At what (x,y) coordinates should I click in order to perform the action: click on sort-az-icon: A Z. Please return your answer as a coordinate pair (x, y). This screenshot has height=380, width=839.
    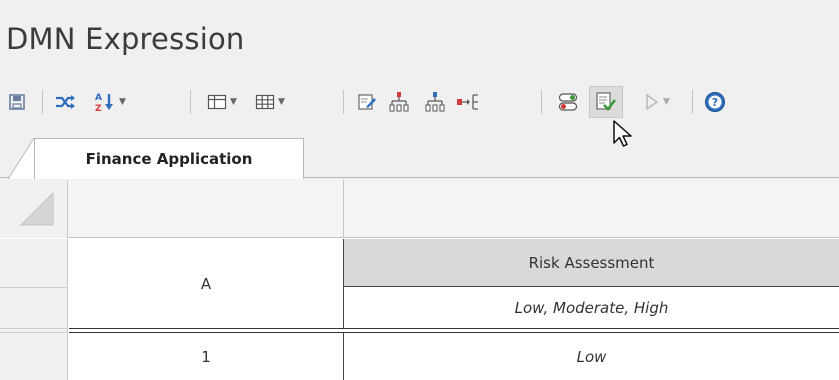
    Looking at the image, I should click on (104, 103).